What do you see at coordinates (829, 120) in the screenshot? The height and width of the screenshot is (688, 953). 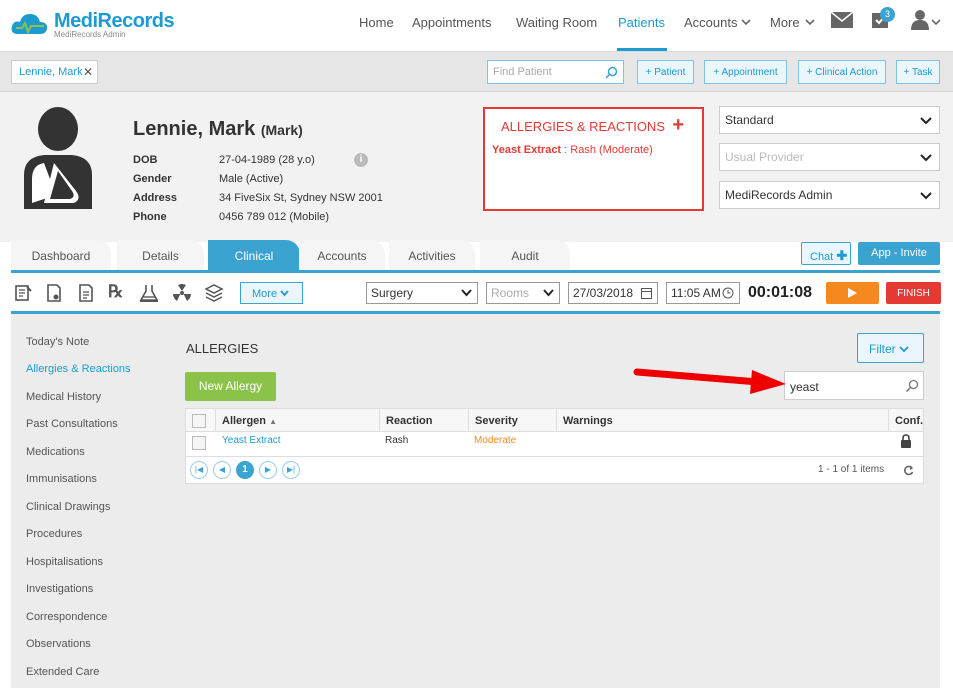 I see `appointment-type-select: Standard` at bounding box center [829, 120].